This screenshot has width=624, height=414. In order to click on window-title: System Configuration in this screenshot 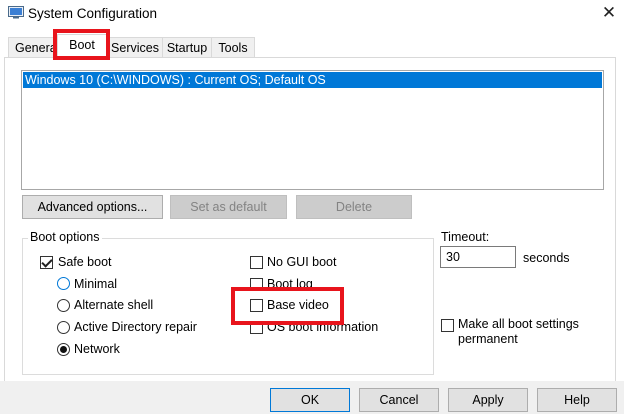, I will do `click(93, 13)`.